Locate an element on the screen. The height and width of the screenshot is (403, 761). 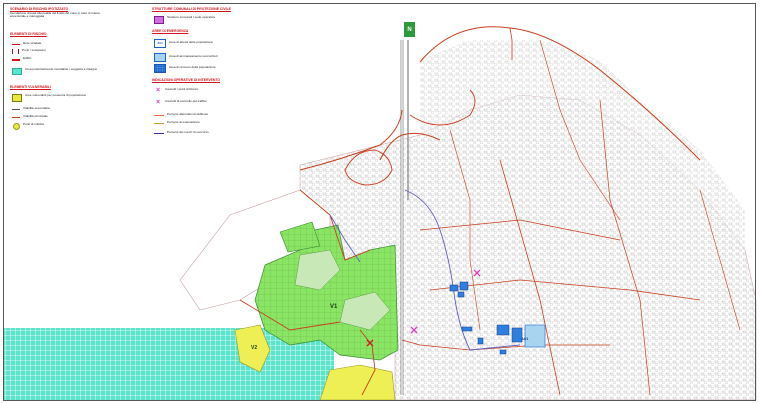
legend-indication-row: × Cancelli / posti di blocco is located at coordinates (177, 90).